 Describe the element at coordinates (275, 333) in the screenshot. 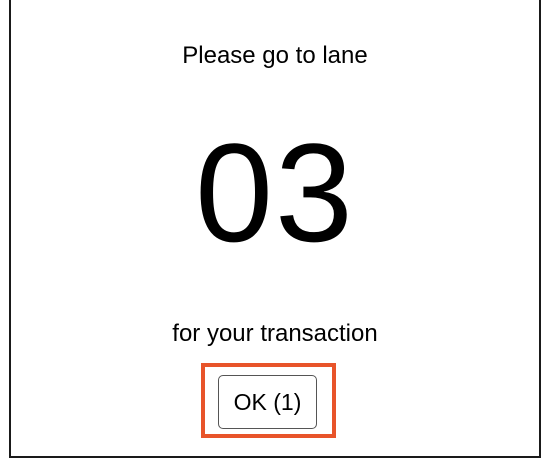

I see `dialog-prompt-bottom: for your transaction` at that location.